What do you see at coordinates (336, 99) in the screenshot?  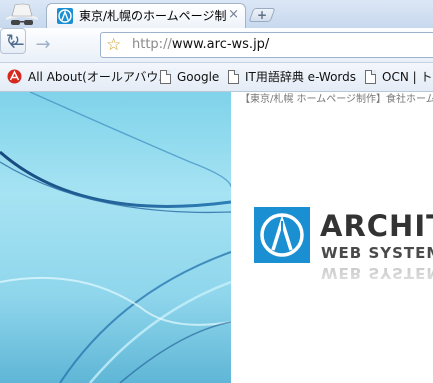 I see `page-tagline: 【東京/札幌 ホームページ制作】食社ホームページ` at bounding box center [336, 99].